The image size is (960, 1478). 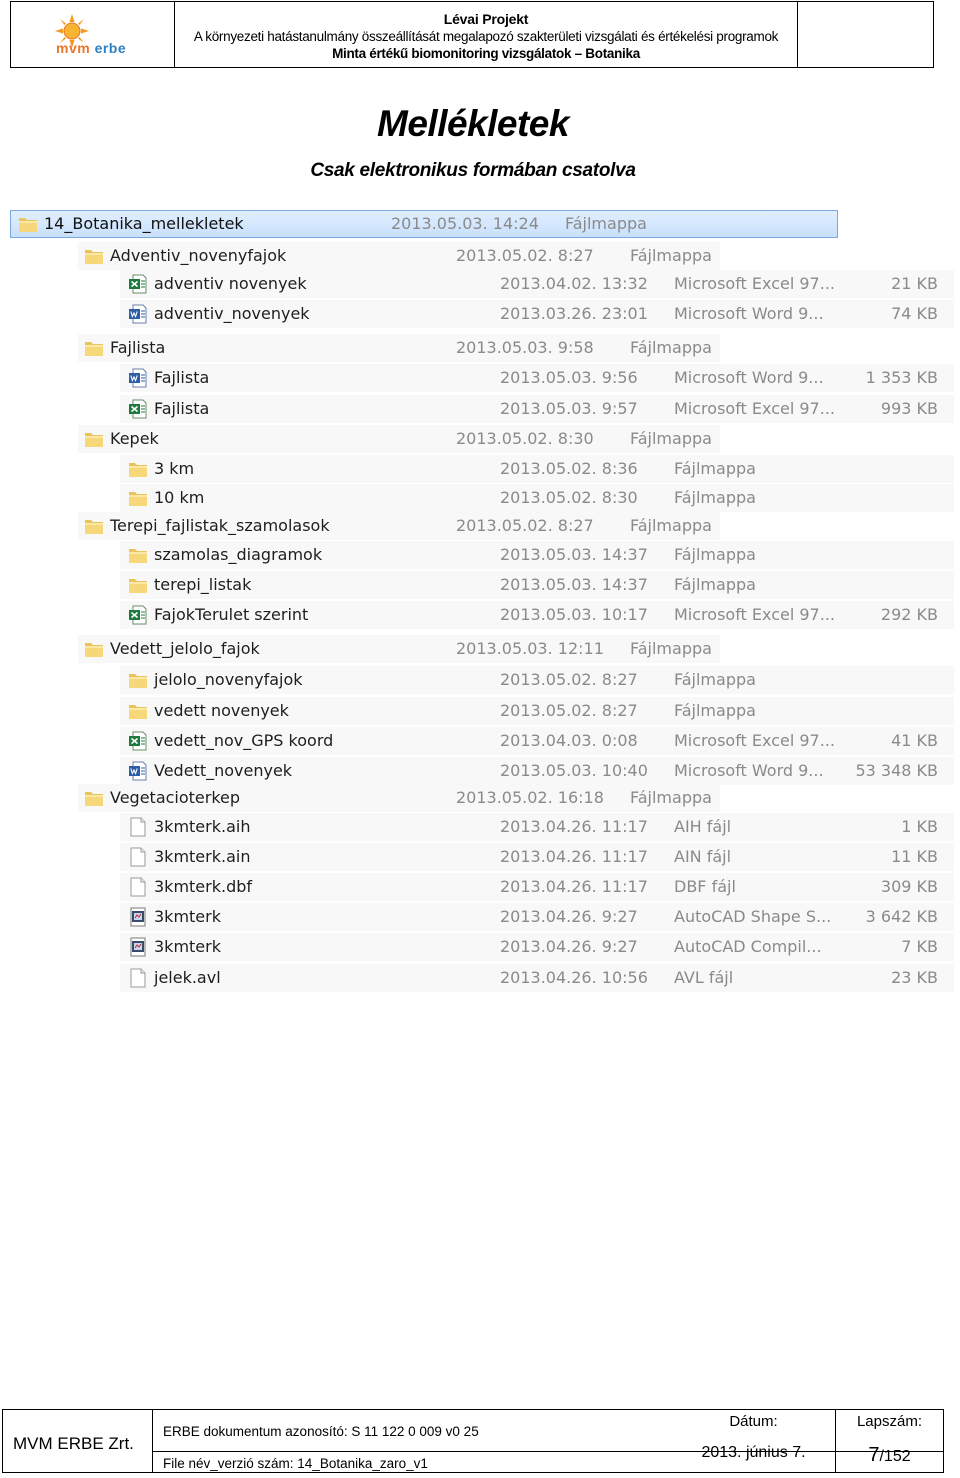 I want to click on item-name: adventiv novenyek, so click(x=230, y=283).